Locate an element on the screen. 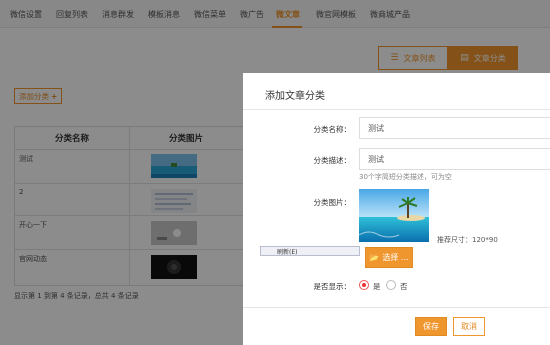 Image resolution: width=550 pixels, height=345 pixels. display-no-radio is located at coordinates (391, 285).